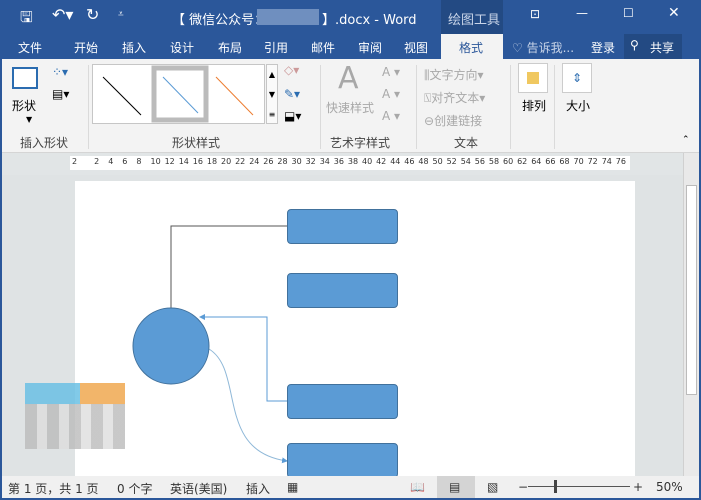 The height and width of the screenshot is (500, 701). I want to click on redo-icon: ↻, so click(92, 14).